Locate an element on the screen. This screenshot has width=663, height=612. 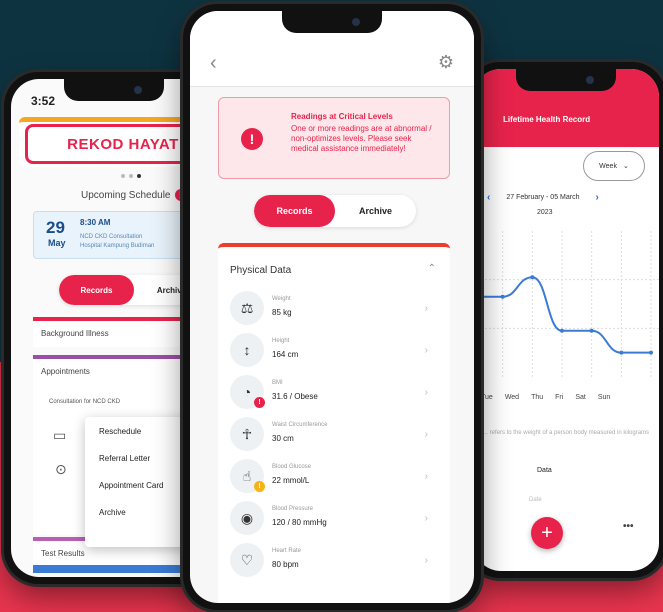
blood-pressure-icon: ◉ is located at coordinates (247, 518).